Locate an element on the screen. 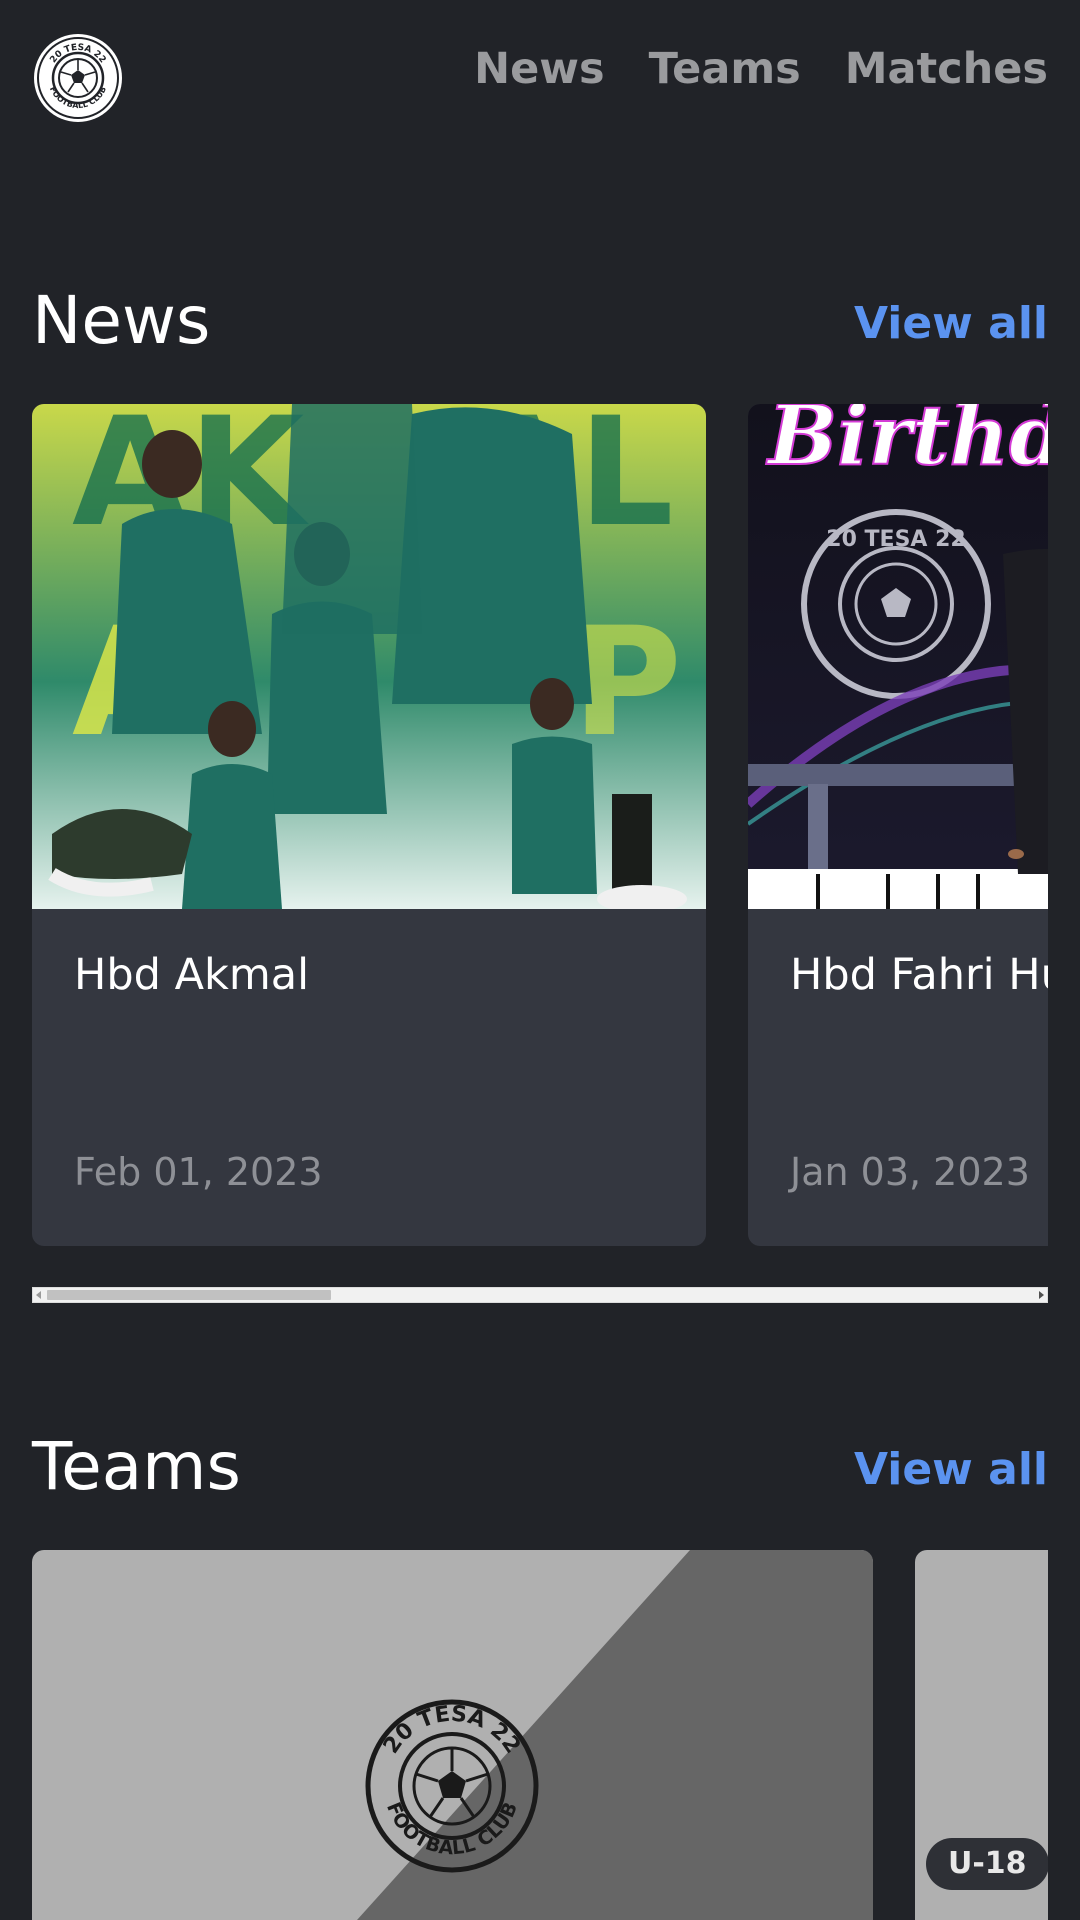  main-nav: News Teams Matches is located at coordinates (761, 69).